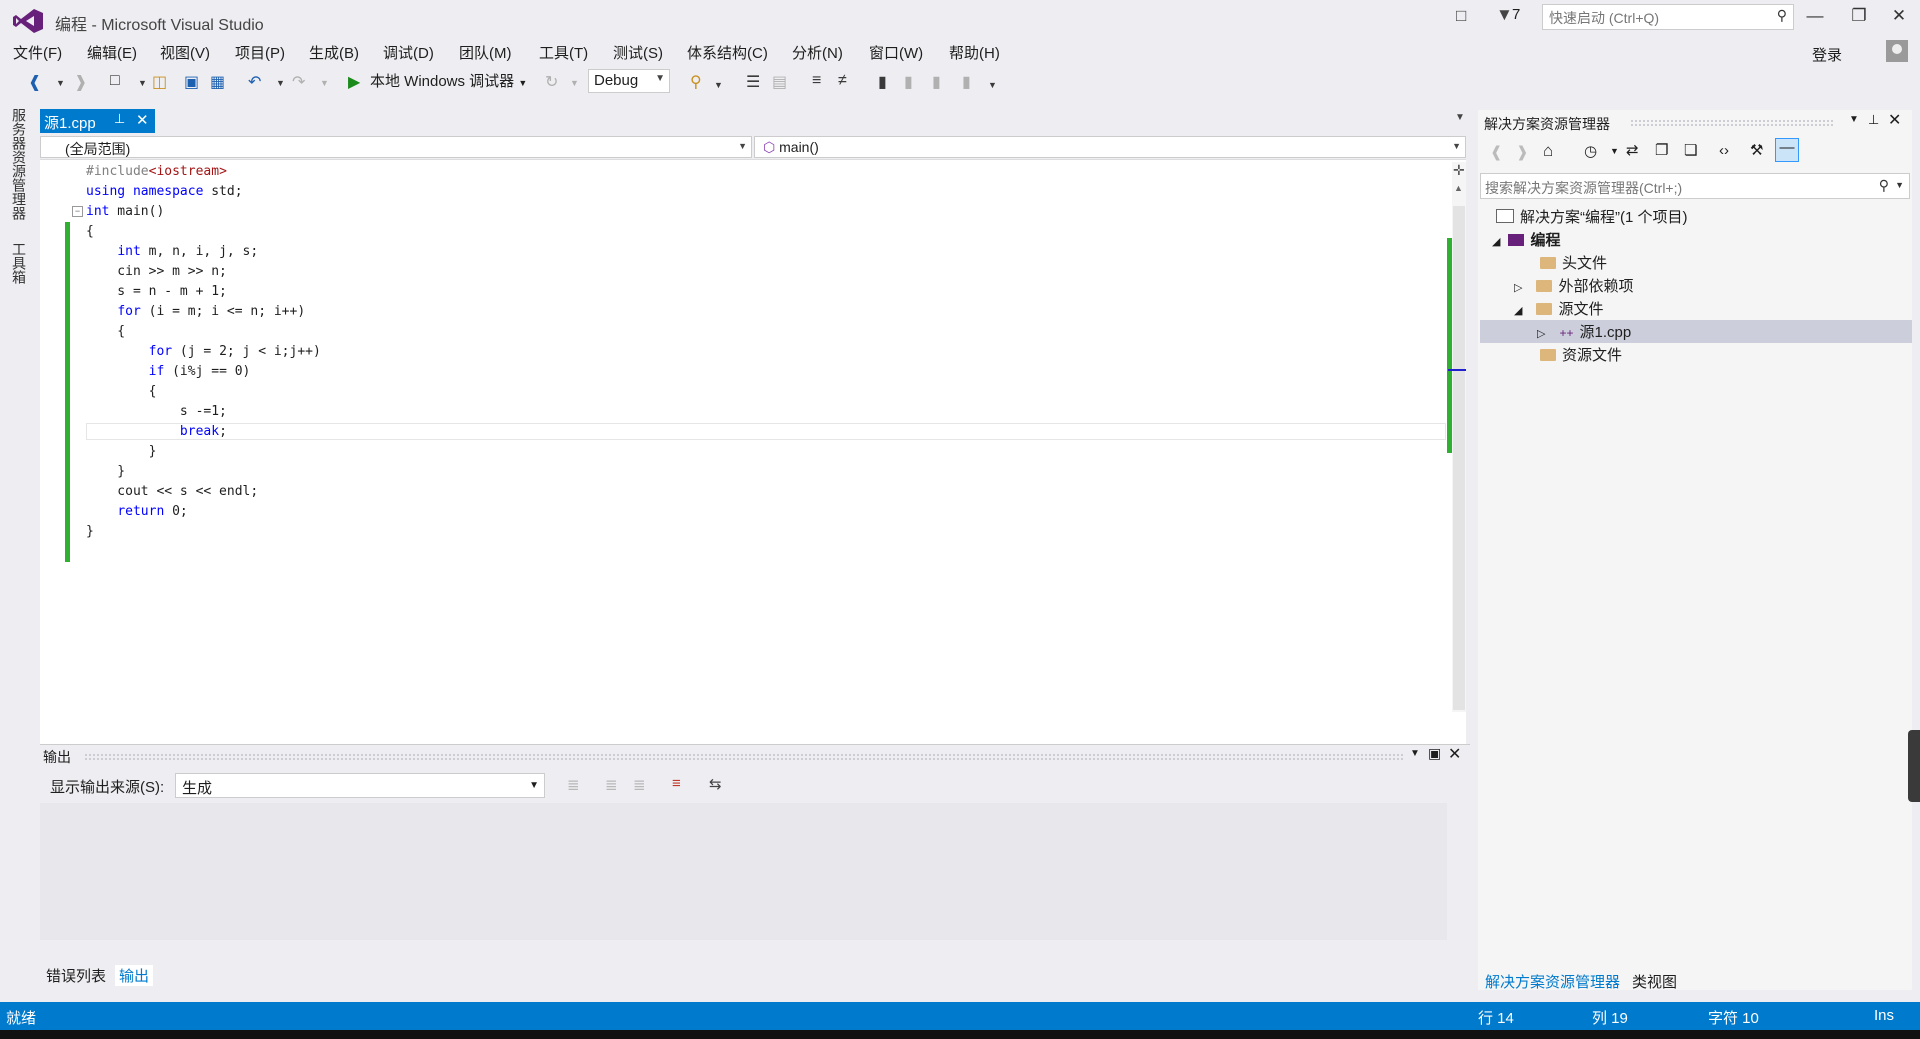 The height and width of the screenshot is (1039, 1920). What do you see at coordinates (974, 52) in the screenshot?
I see `menu-help: 帮助(H)` at bounding box center [974, 52].